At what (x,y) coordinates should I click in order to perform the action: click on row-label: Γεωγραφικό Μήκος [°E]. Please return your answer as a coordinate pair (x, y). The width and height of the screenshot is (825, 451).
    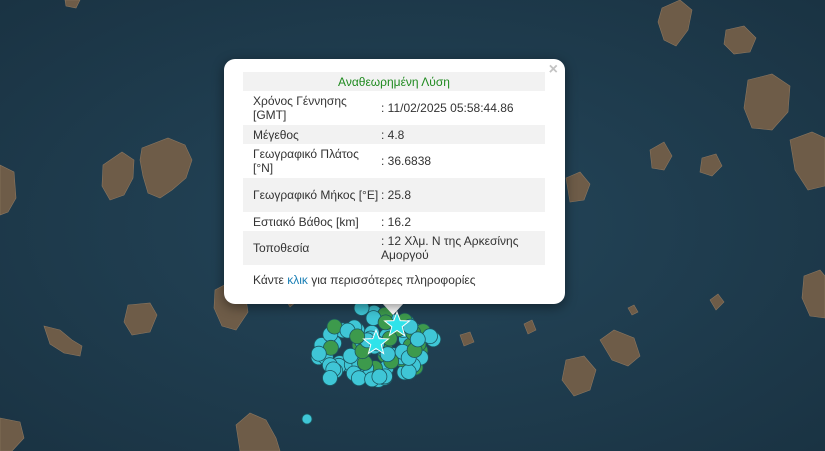
    Looking at the image, I should click on (312, 195).